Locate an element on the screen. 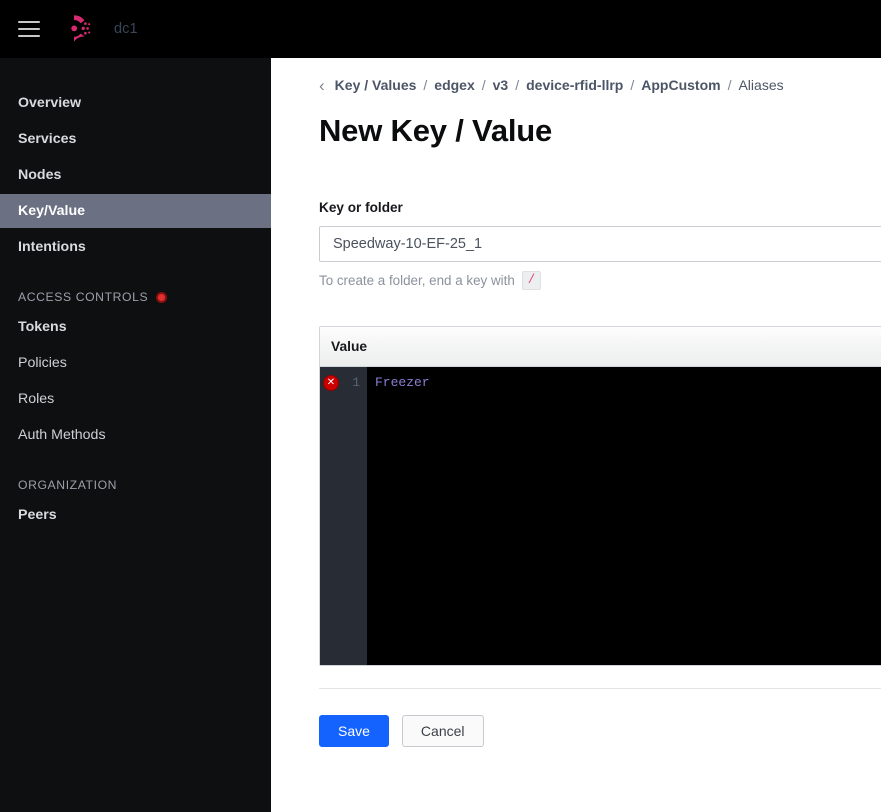  red-dot-icon is located at coordinates (162, 297).